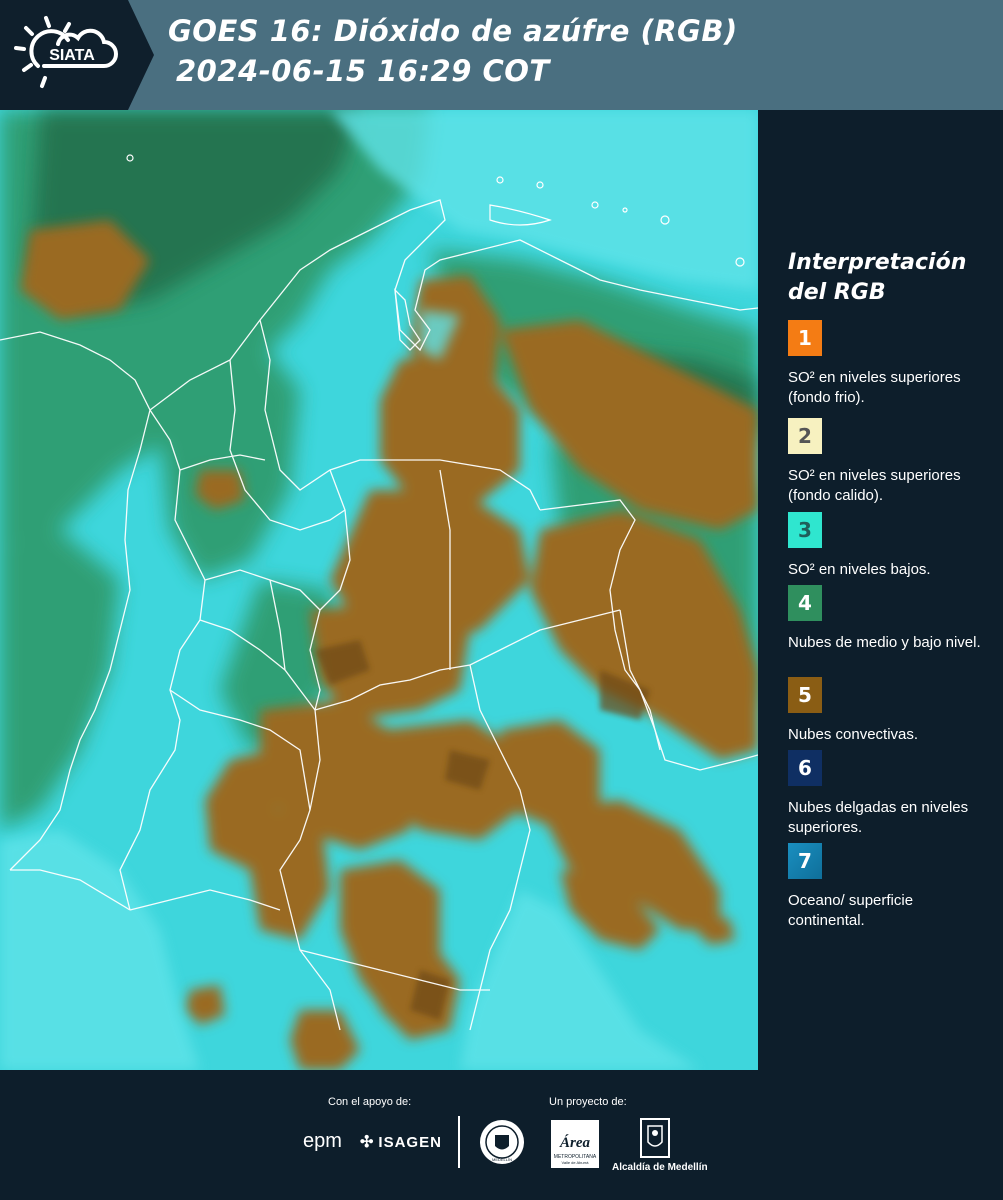  Describe the element at coordinates (805, 338) in the screenshot. I see `legend-swatch-1: 1` at that location.